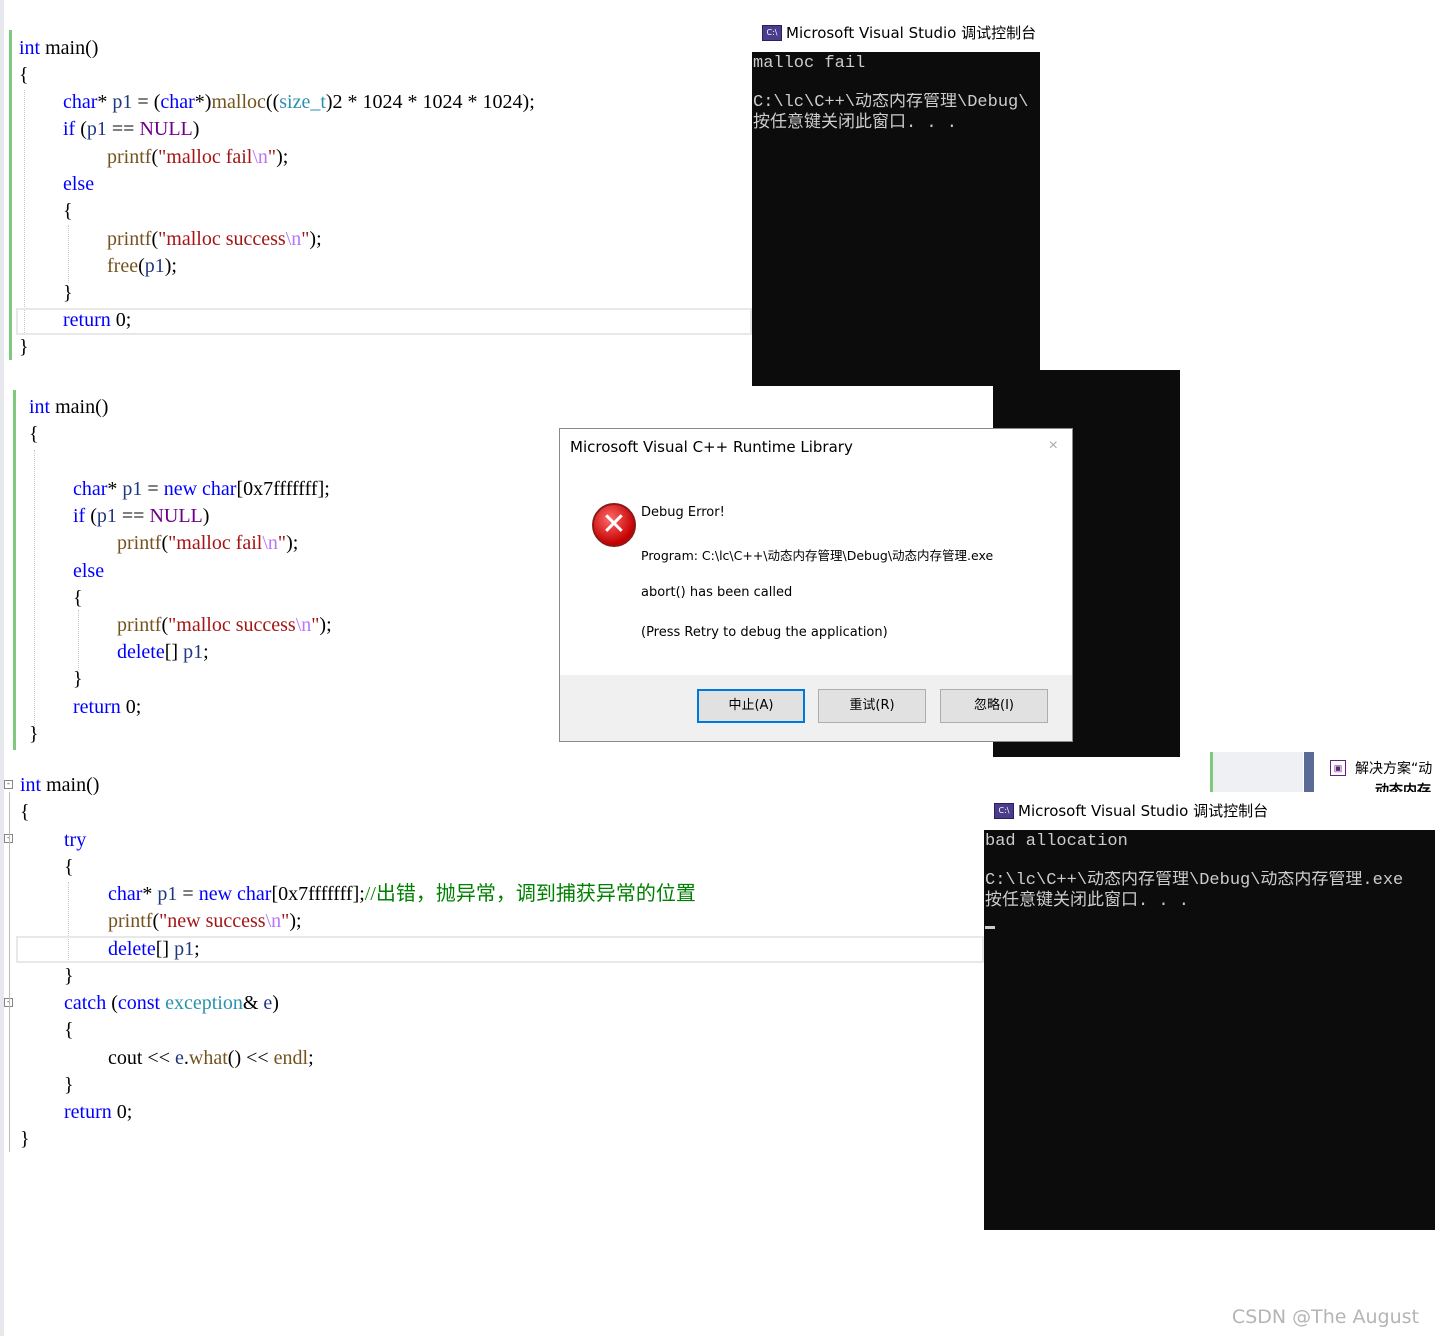 The image size is (1435, 1336). What do you see at coordinates (179, 1058) in the screenshot?
I see `code-token: e` at bounding box center [179, 1058].